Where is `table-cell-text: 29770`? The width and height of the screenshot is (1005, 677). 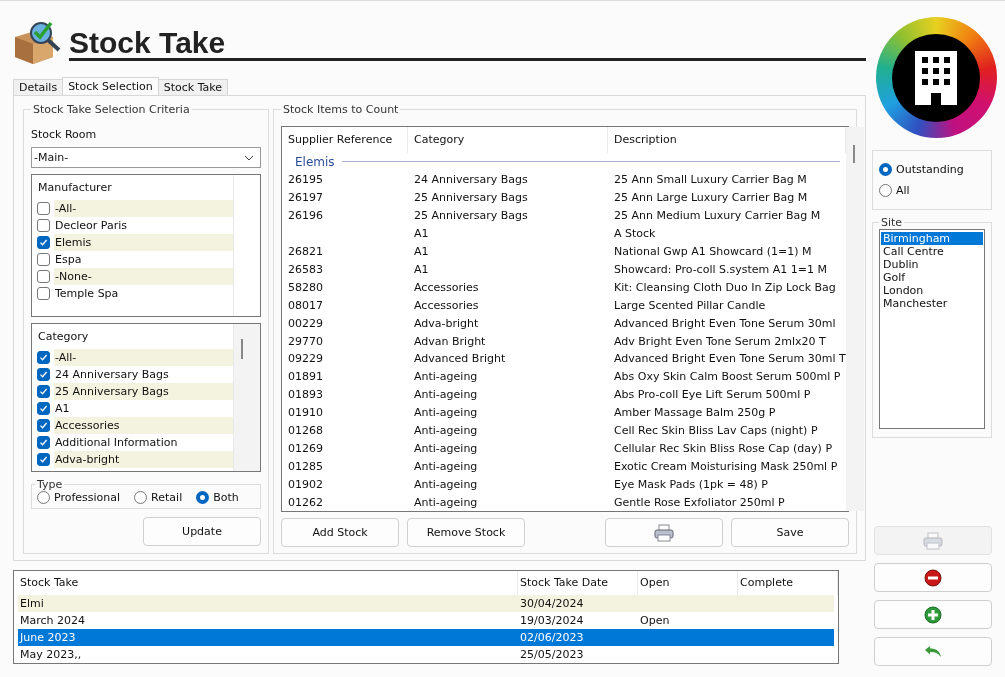 table-cell-text: 29770 is located at coordinates (306, 341).